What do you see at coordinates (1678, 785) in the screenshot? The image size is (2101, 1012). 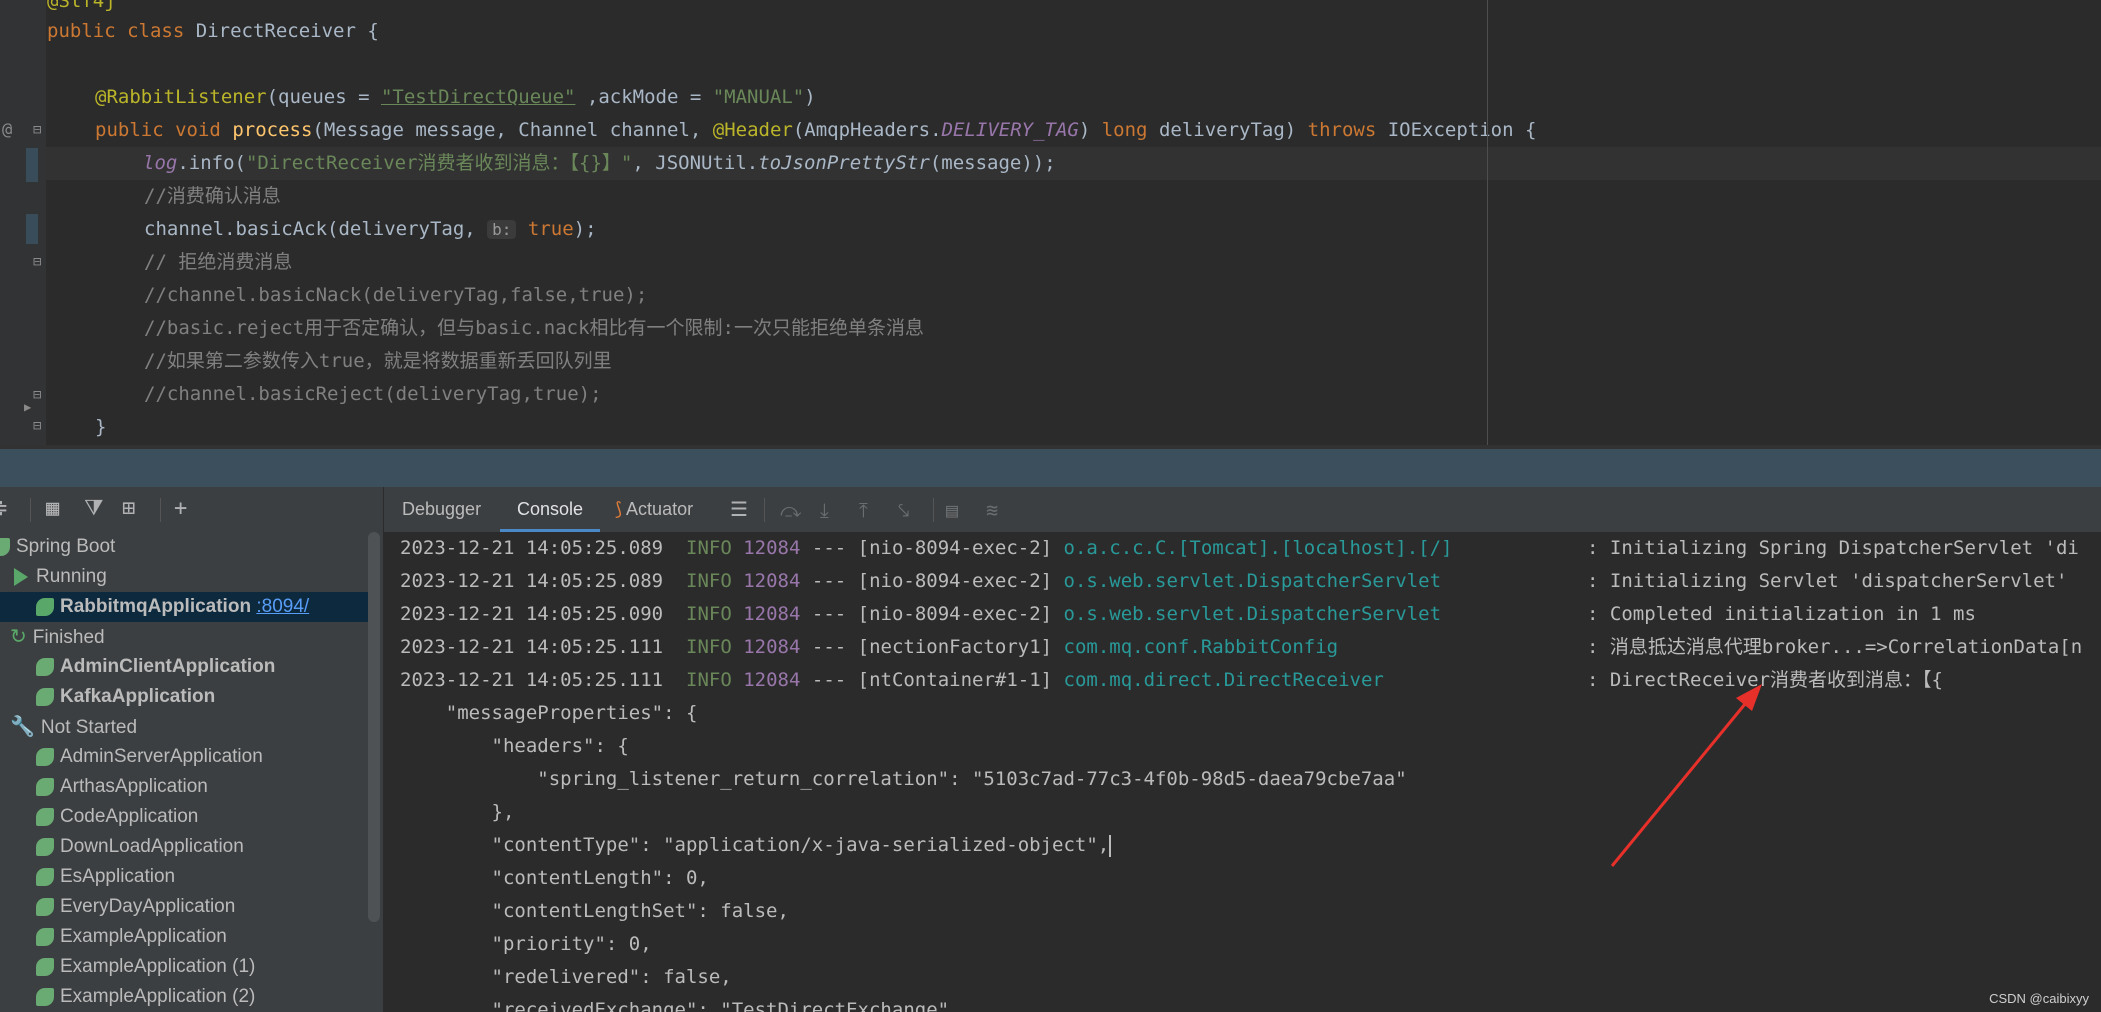 I see `arrow-shaft` at bounding box center [1678, 785].